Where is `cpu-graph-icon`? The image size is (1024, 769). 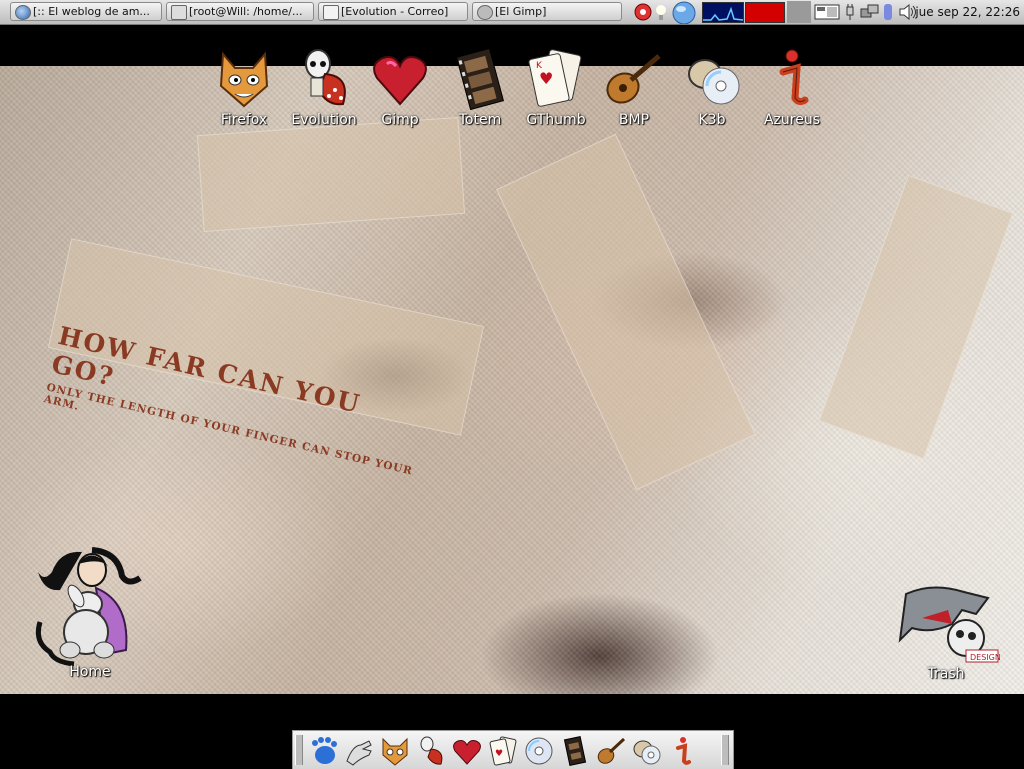
cpu-graph-icon is located at coordinates (723, 13).